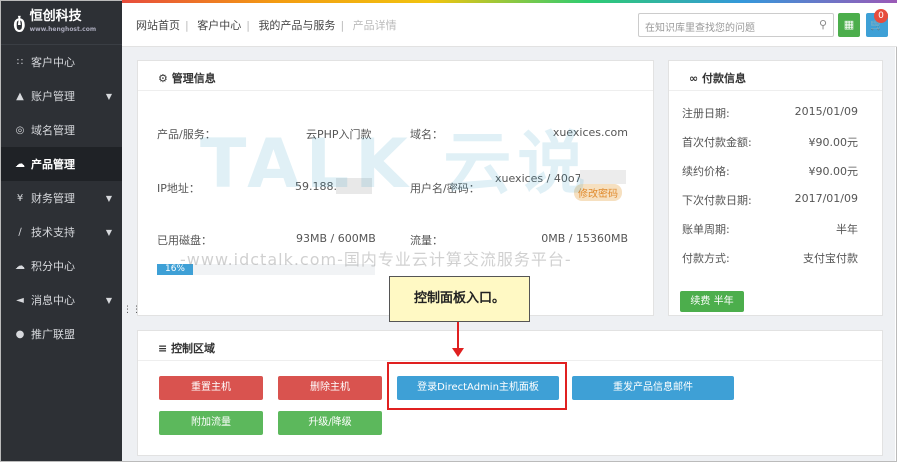 The image size is (897, 462). What do you see at coordinates (706, 171) in the screenshot?
I see `payment-label: 续约价格:` at bounding box center [706, 171].